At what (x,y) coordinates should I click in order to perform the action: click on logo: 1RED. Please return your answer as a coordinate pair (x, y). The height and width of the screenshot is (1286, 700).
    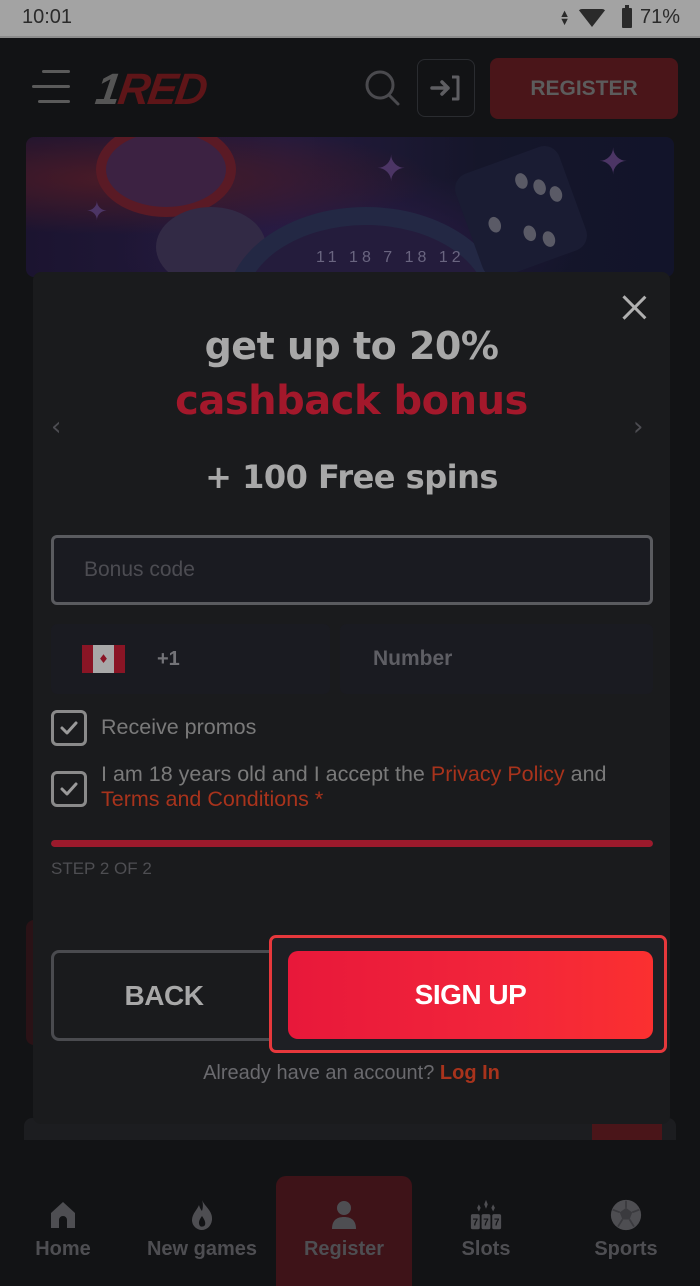
    Looking at the image, I should click on (150, 90).